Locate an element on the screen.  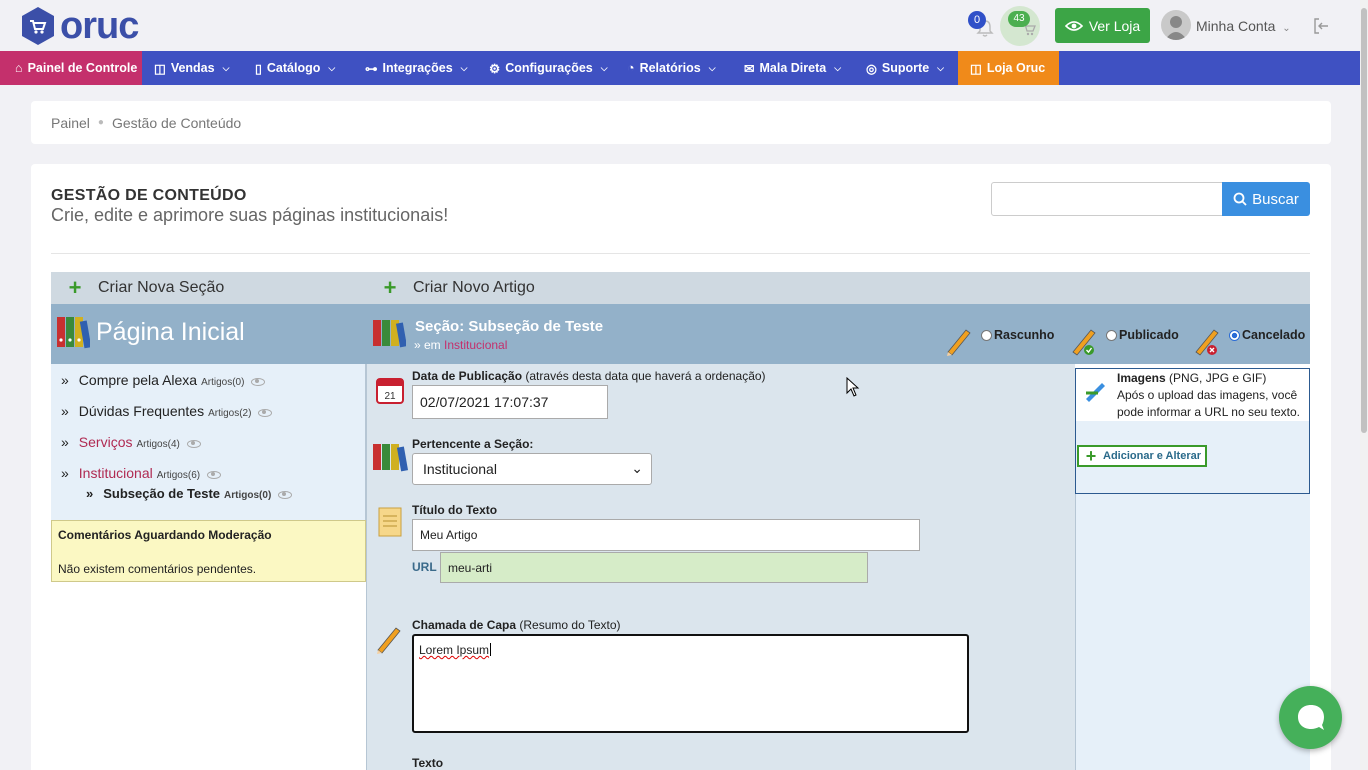
ver-loja-button: Ver Loja is located at coordinates (1102, 25).